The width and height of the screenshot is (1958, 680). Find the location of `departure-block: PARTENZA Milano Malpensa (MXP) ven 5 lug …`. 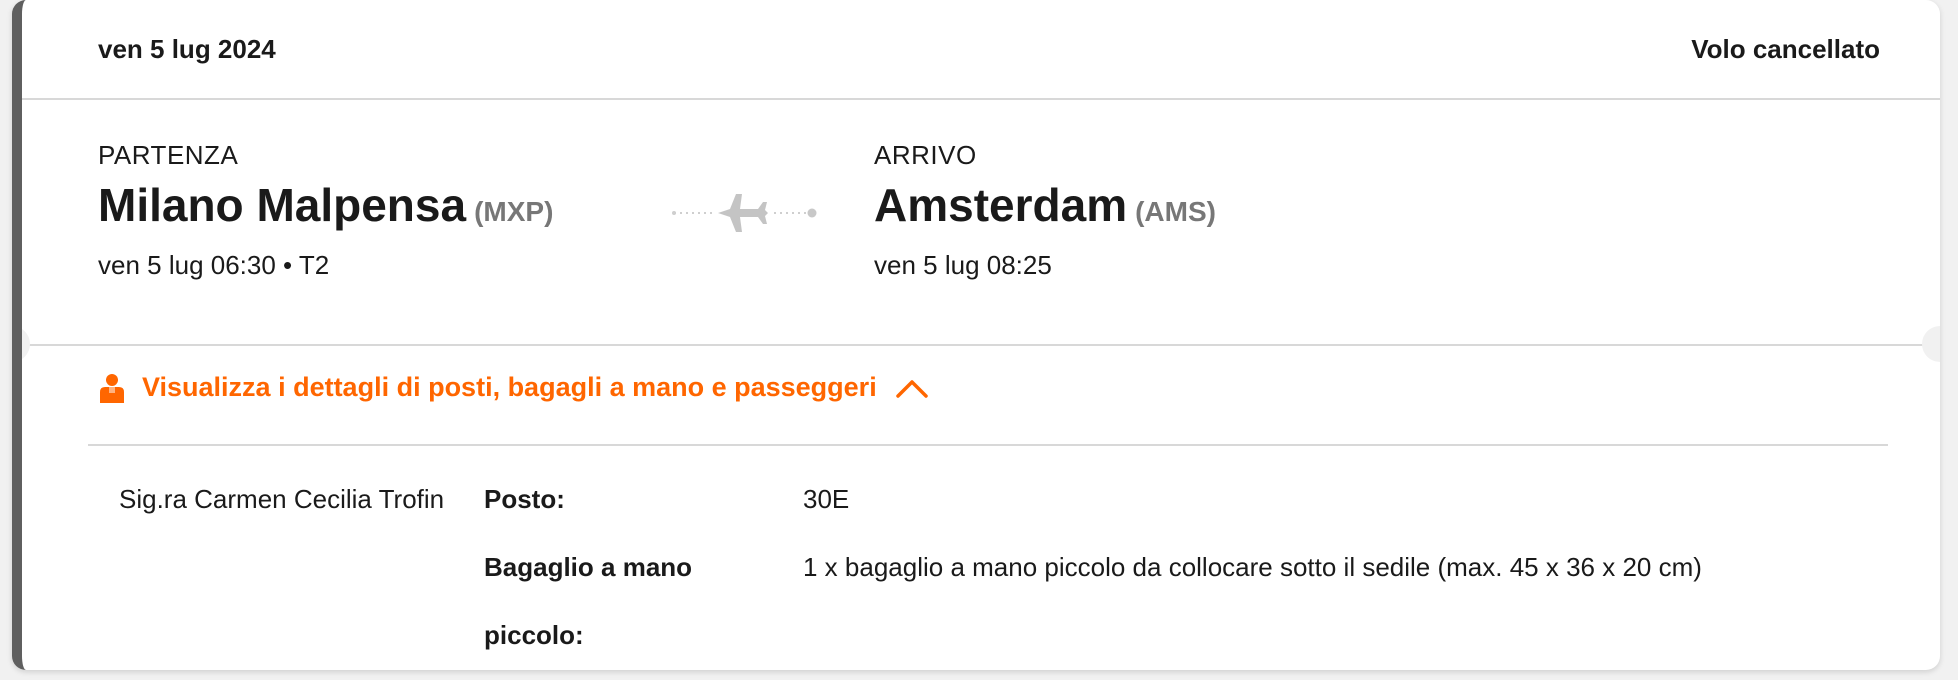

departure-block: PARTENZA Milano Malpensa (MXP) ven 5 lug … is located at coordinates (325, 210).